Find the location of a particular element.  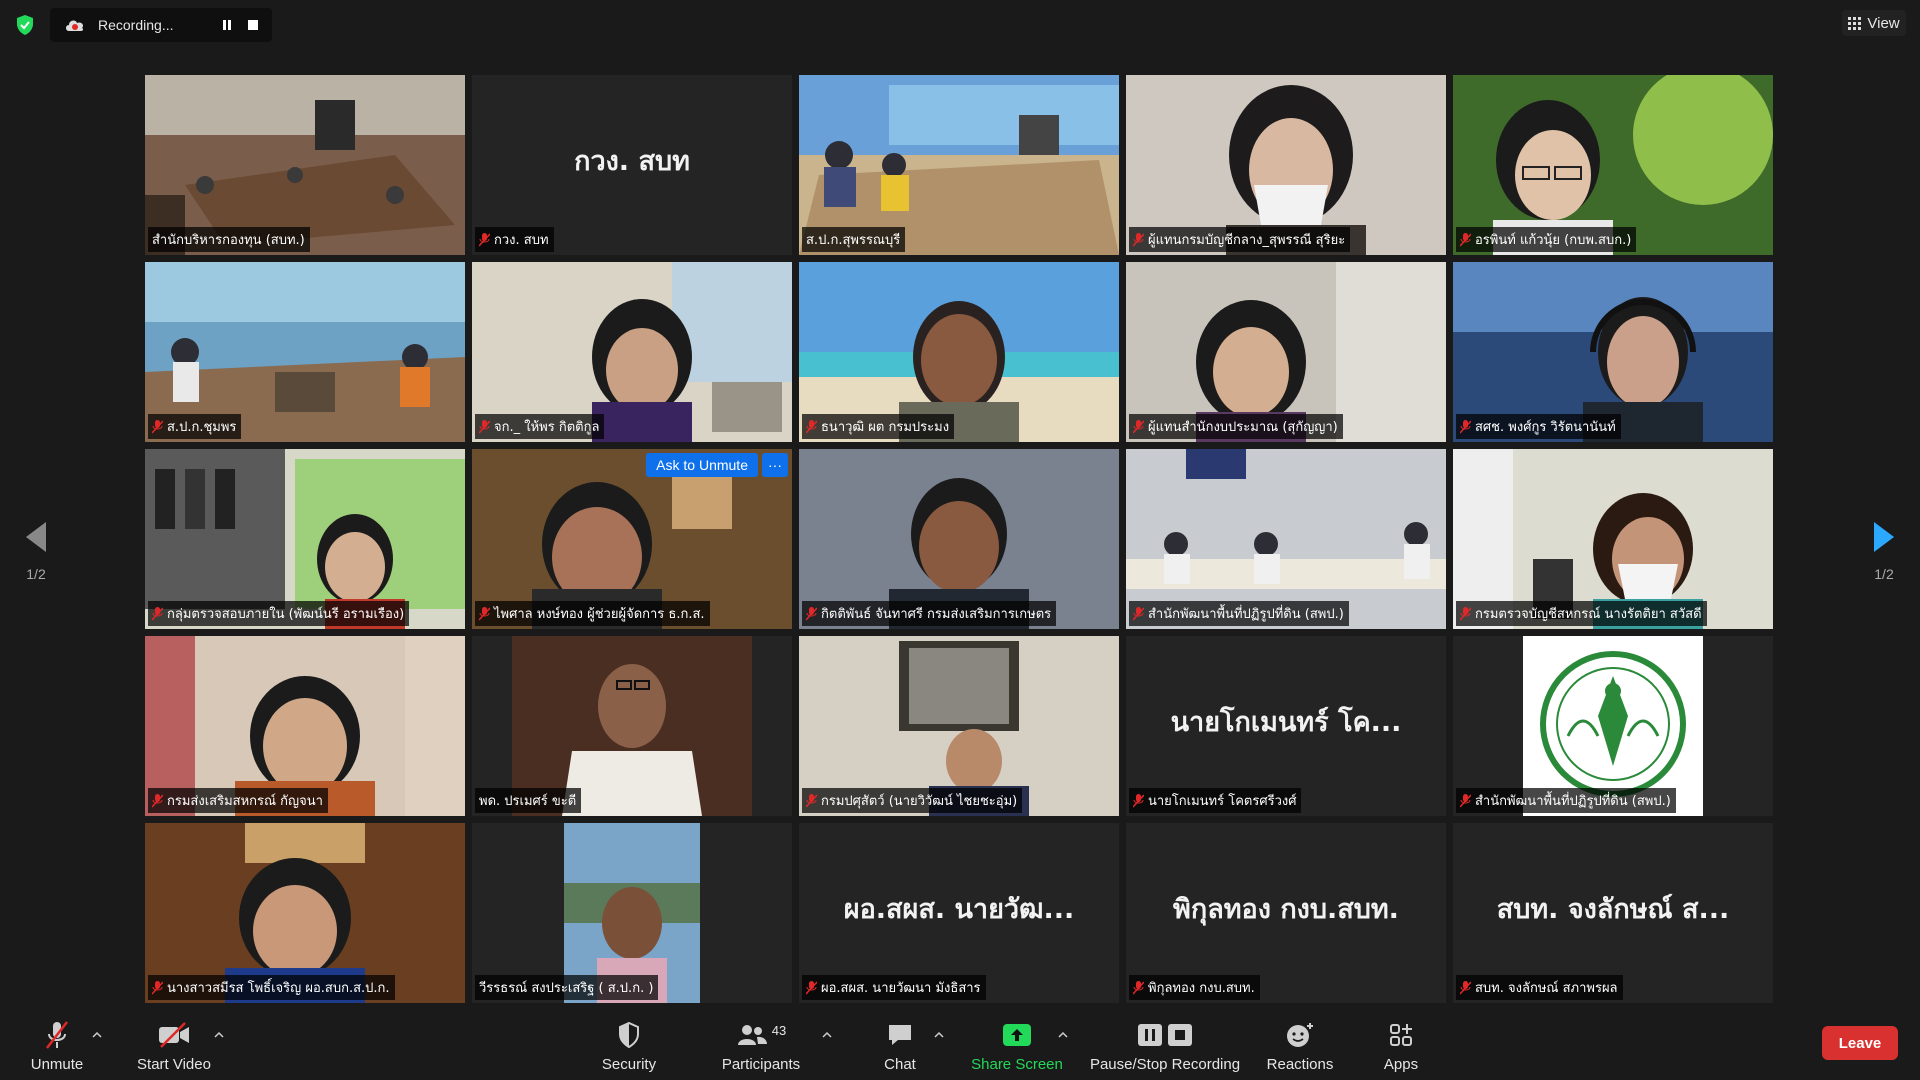

pause-stop-label: Pause/Stop Recording is located at coordinates (1165, 1064).